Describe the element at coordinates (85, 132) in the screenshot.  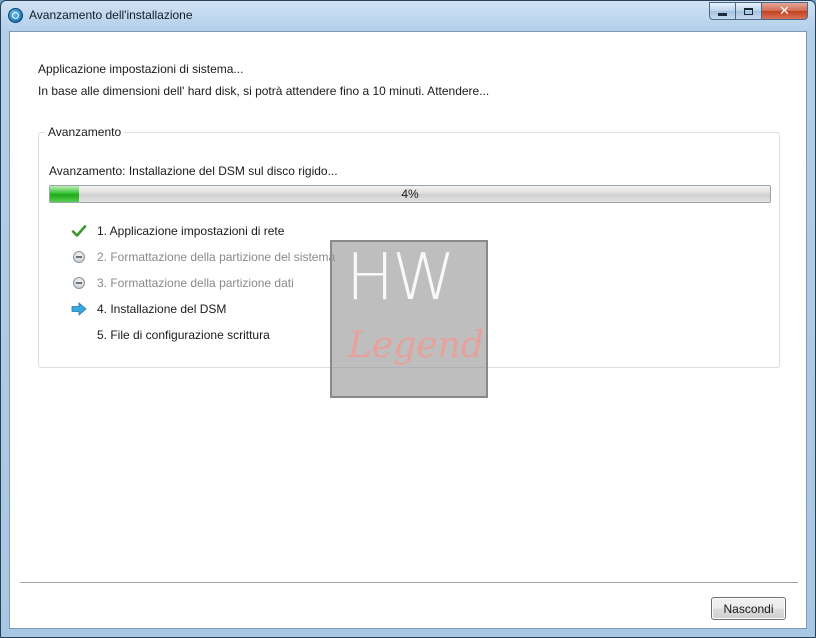
I see `groupbox-legend: Avanzamento` at that location.